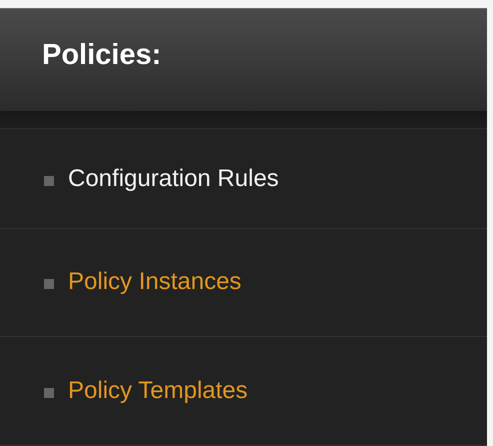  Describe the element at coordinates (158, 390) in the screenshot. I see `menu-link: Policy Templates` at that location.